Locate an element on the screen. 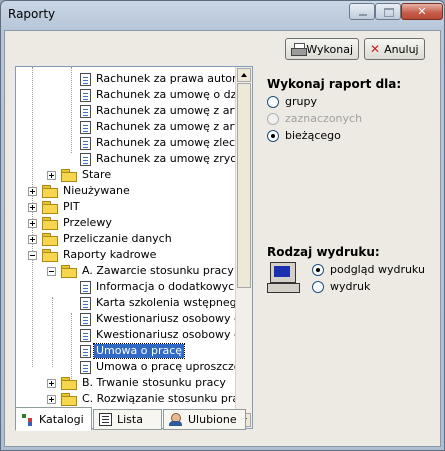 The height and width of the screenshot is (451, 445). radio-label: zaznaczonych is located at coordinates (324, 118).